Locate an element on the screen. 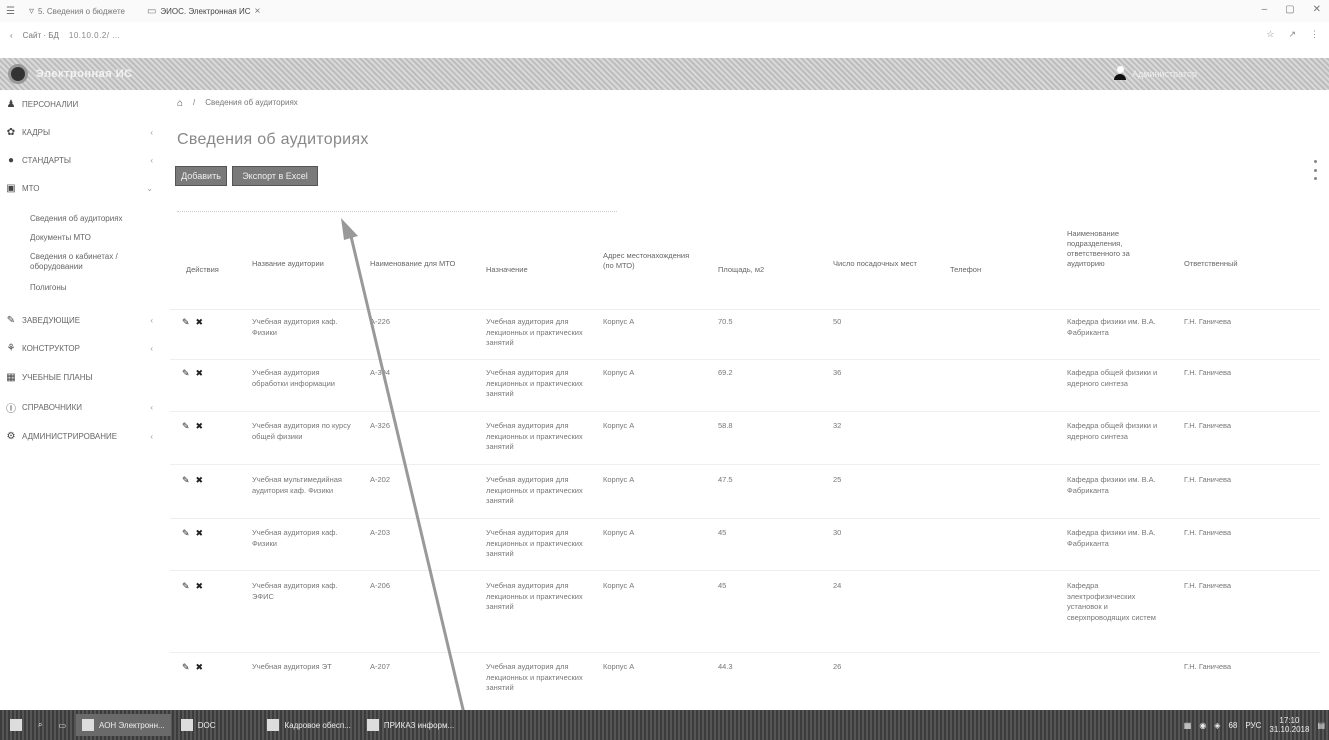  taskbar-app-2: DOC is located at coordinates (198, 725).